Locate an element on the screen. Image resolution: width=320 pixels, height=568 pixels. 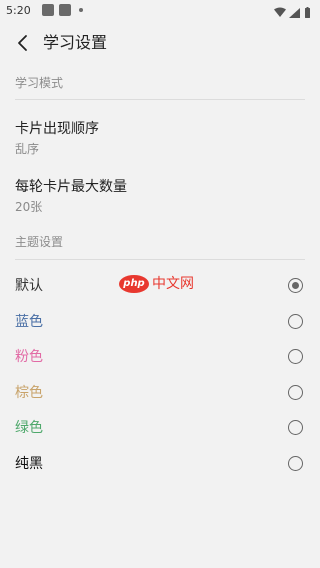
theme-option-blue: 蓝色 is located at coordinates (160, 322).